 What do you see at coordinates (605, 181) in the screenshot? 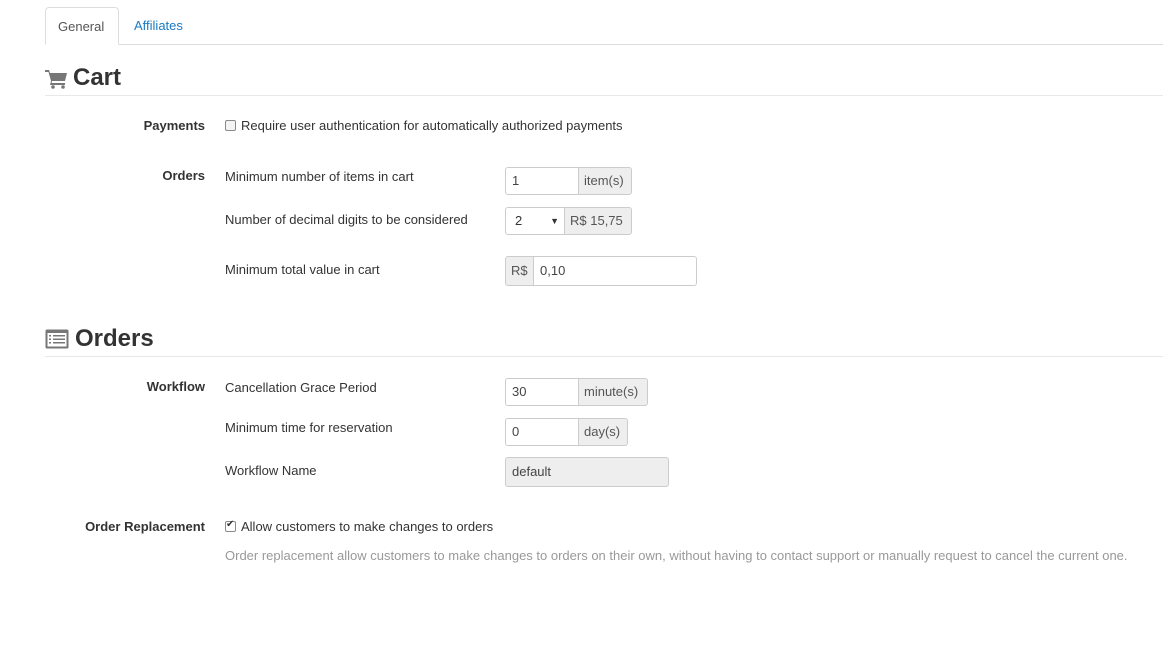
I see `min-items-unit: item(s)` at bounding box center [605, 181].